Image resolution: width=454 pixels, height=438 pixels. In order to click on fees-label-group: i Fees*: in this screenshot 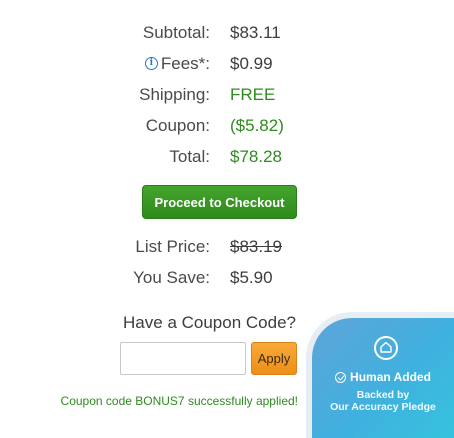, I will do `click(177, 64)`.